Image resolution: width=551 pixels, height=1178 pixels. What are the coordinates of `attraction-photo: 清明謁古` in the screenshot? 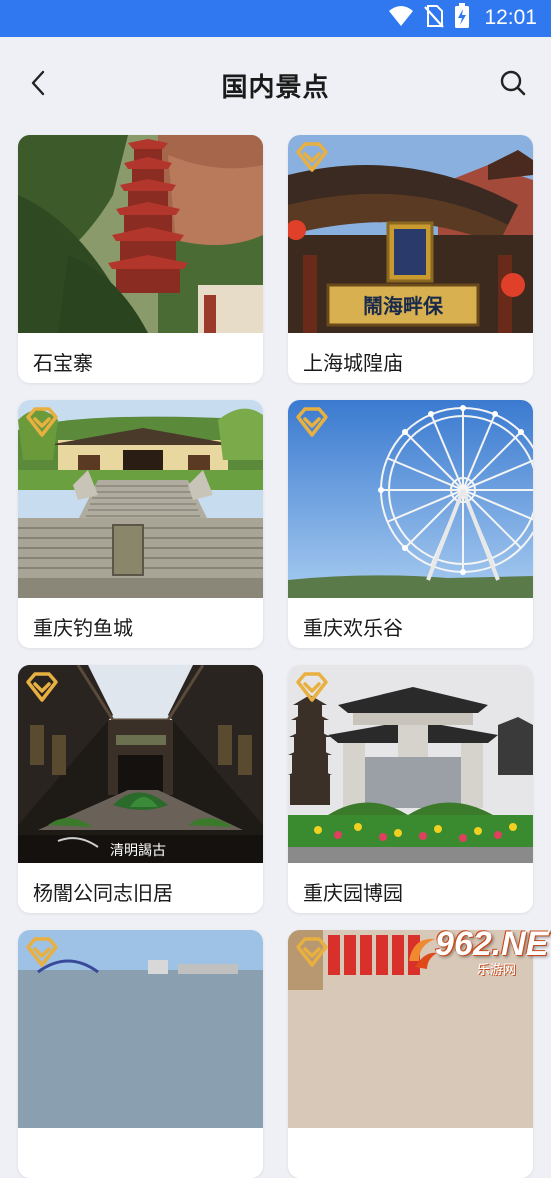 It's located at (140, 764).